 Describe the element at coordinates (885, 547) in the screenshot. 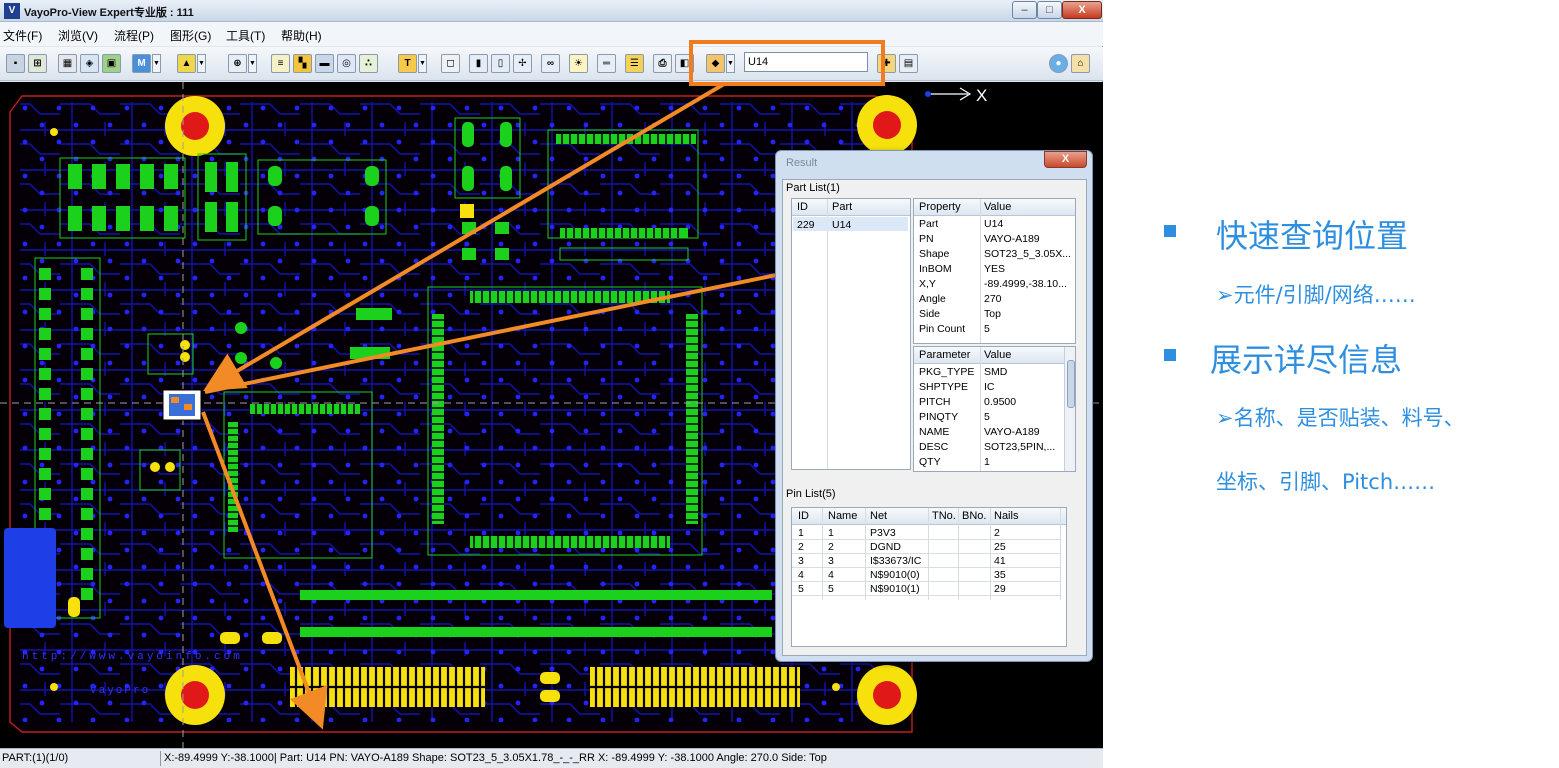

I see `pin-net: DGND` at that location.